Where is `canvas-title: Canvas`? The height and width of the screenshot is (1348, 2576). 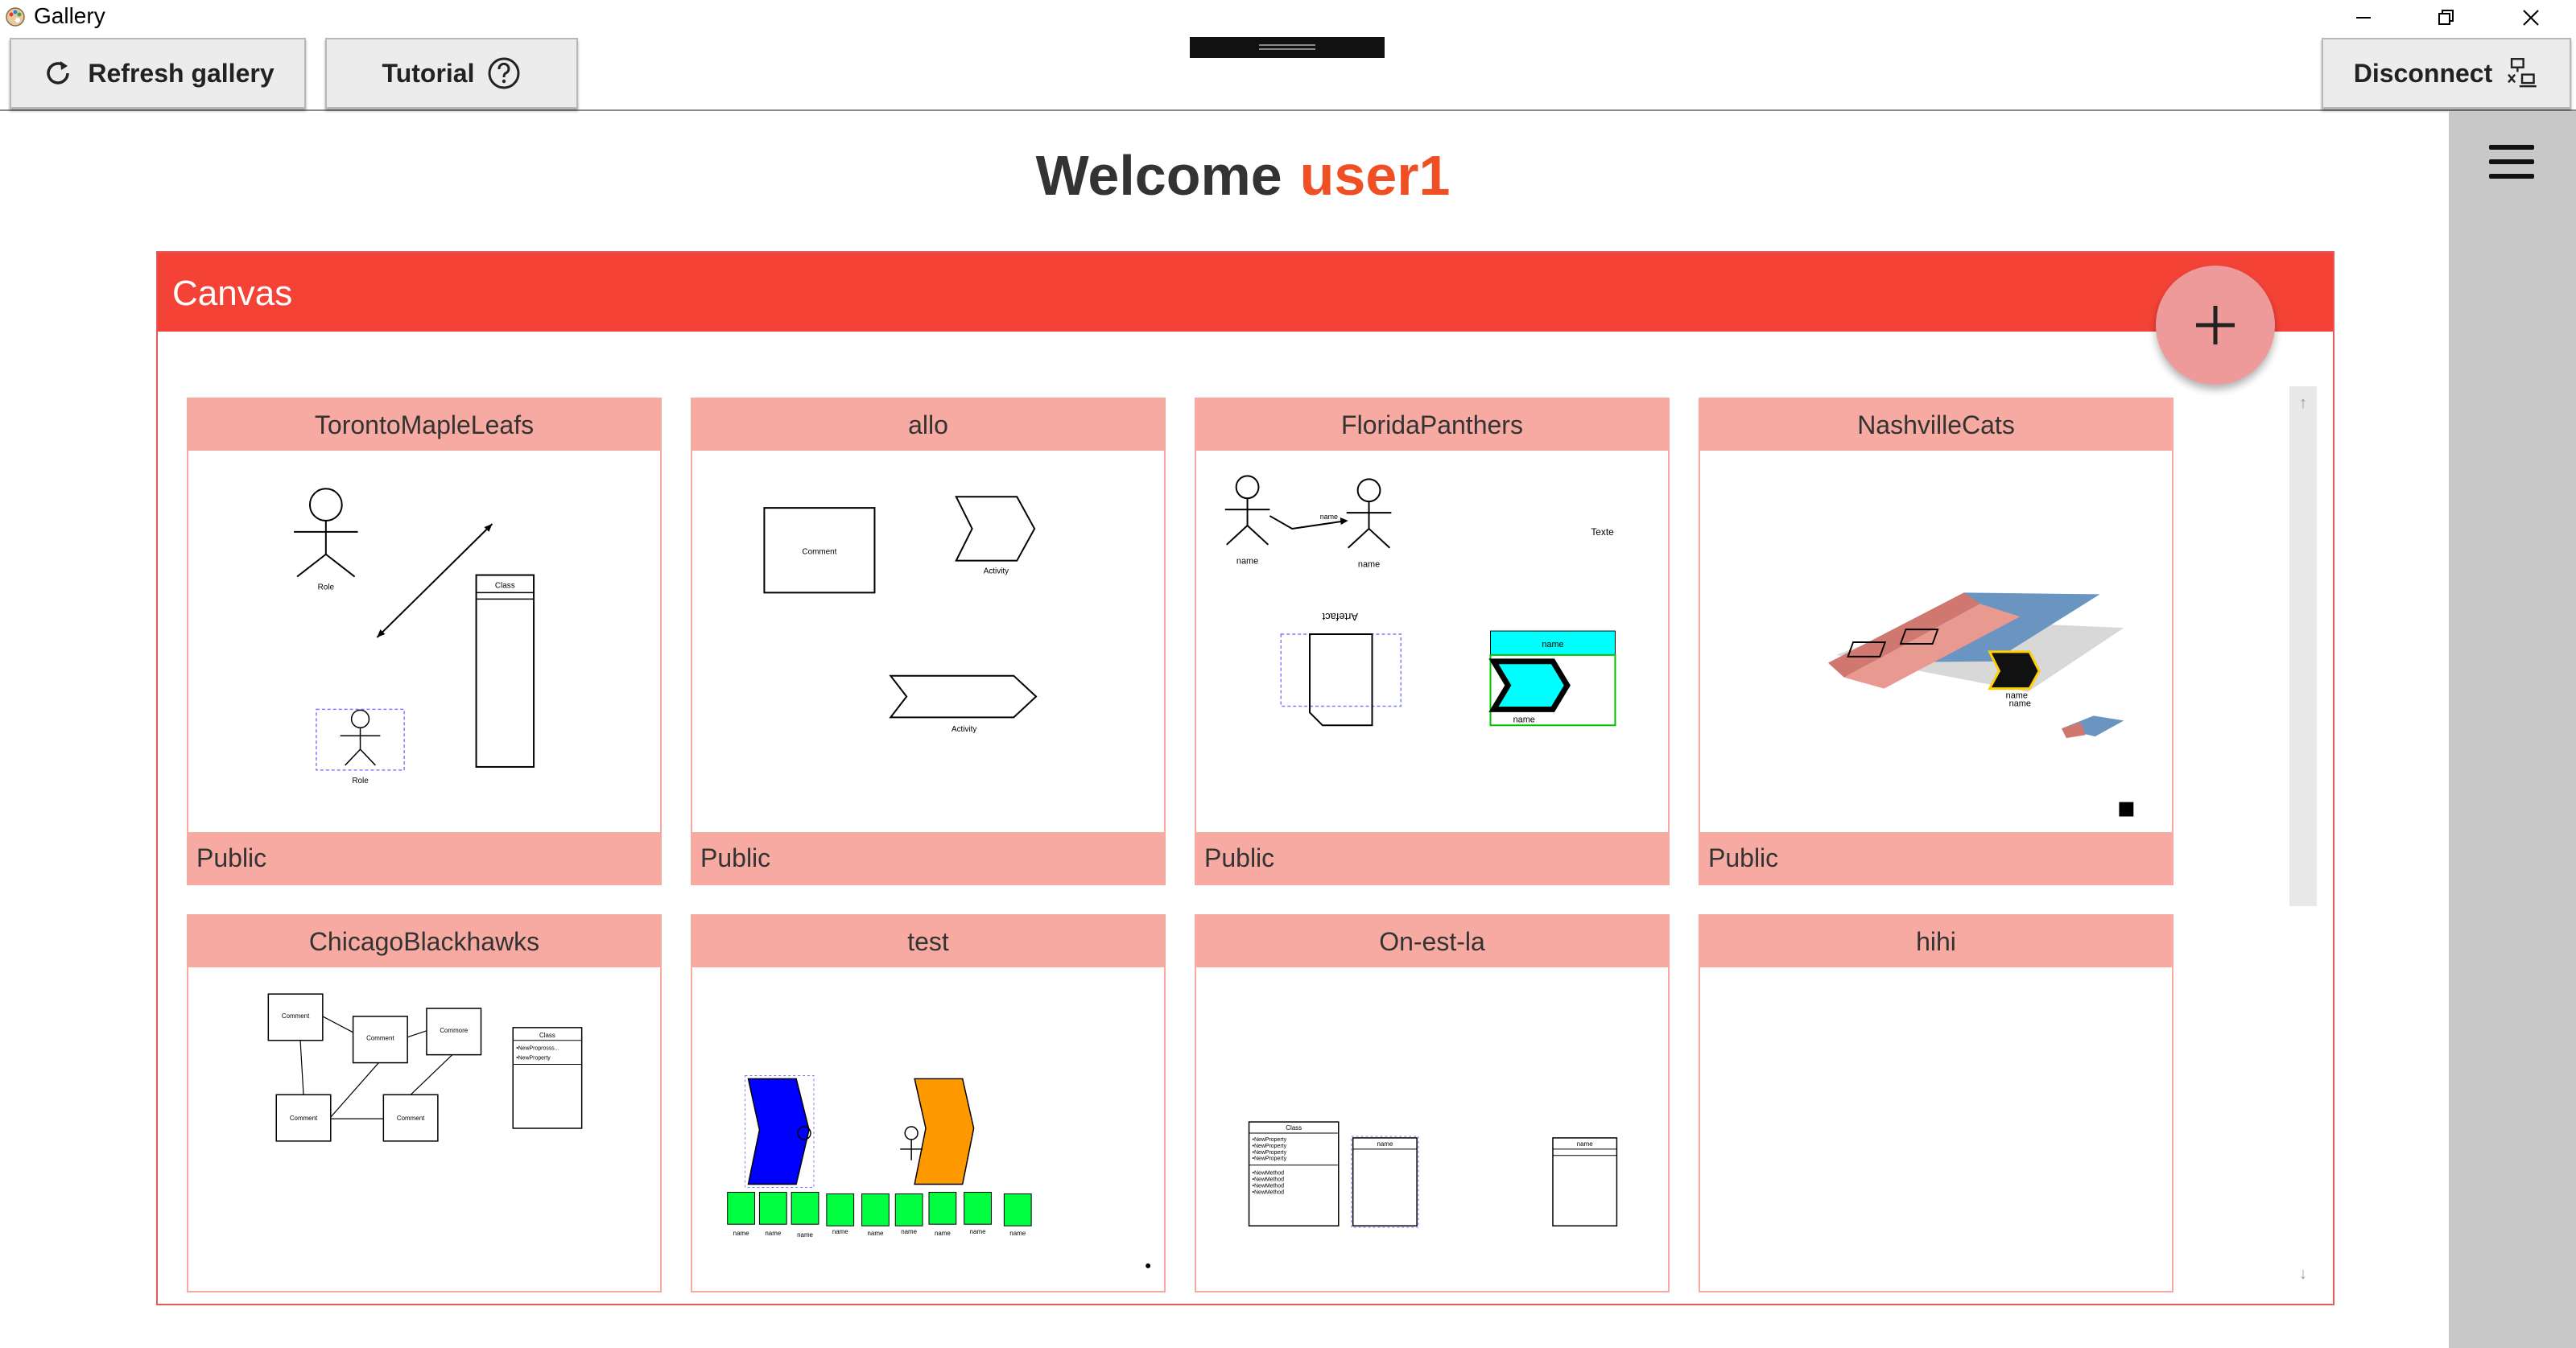 canvas-title: Canvas is located at coordinates (232, 293).